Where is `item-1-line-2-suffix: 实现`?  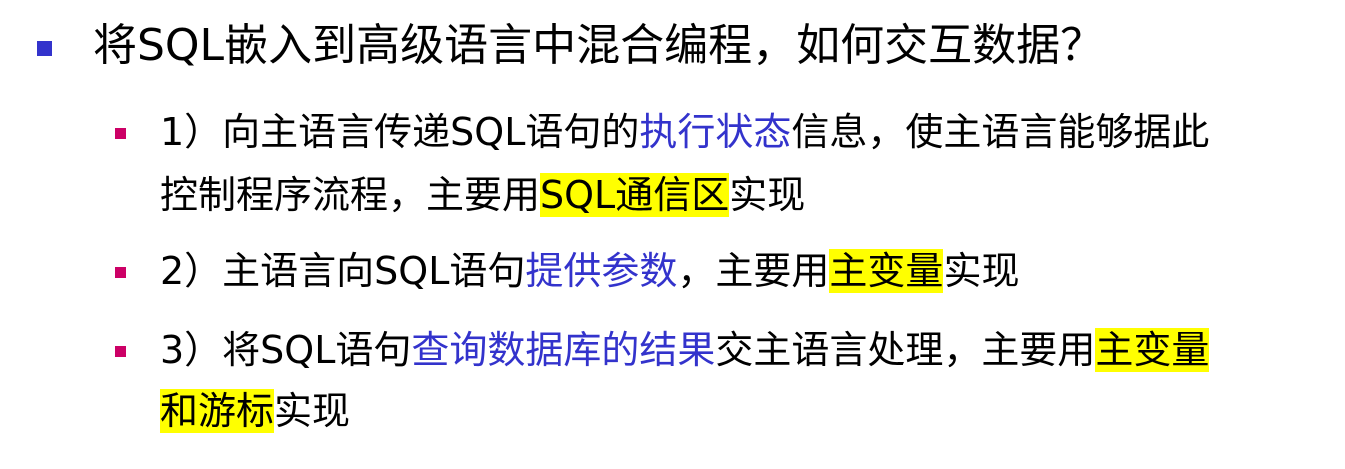
item-1-line-2-suffix: 实现 is located at coordinates (767, 195).